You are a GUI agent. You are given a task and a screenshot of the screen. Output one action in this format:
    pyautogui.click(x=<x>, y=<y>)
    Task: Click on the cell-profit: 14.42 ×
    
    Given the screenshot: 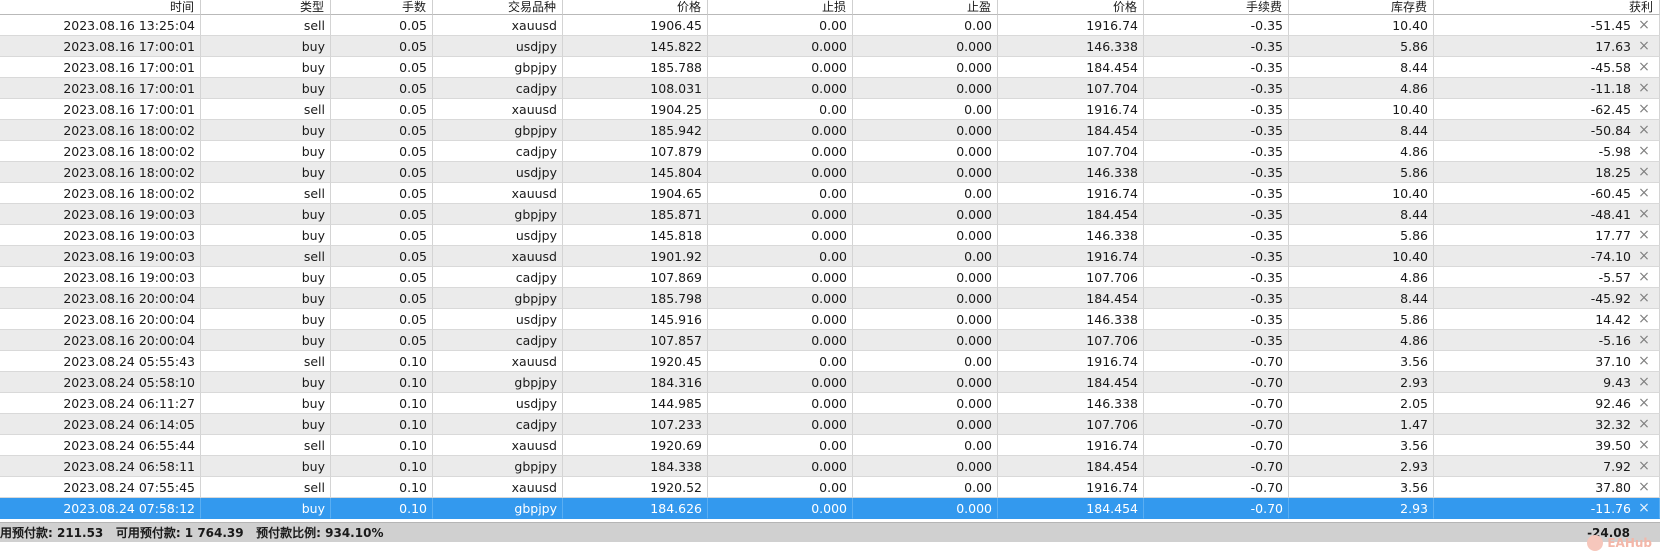 What is the action you would take?
    pyautogui.click(x=1547, y=319)
    